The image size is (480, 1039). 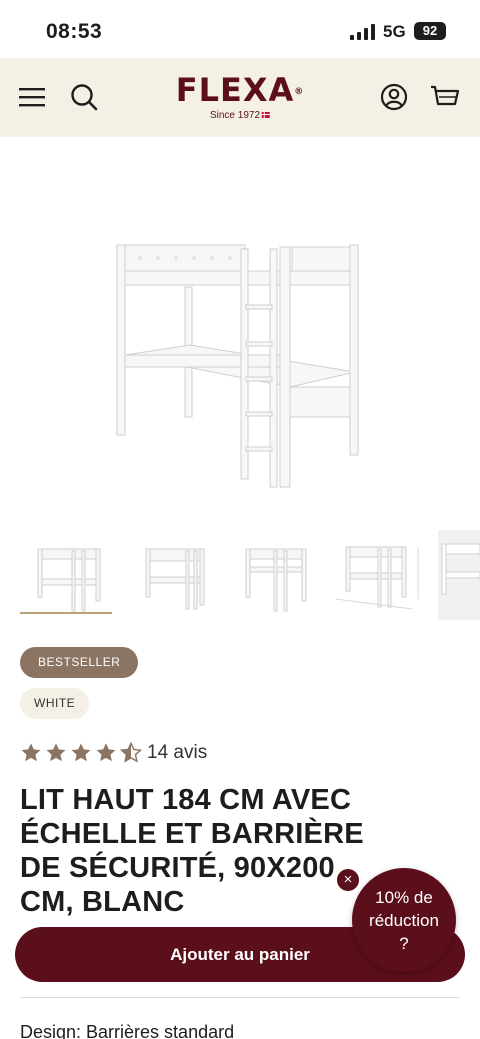 I want to click on search-icon, so click(x=84, y=97).